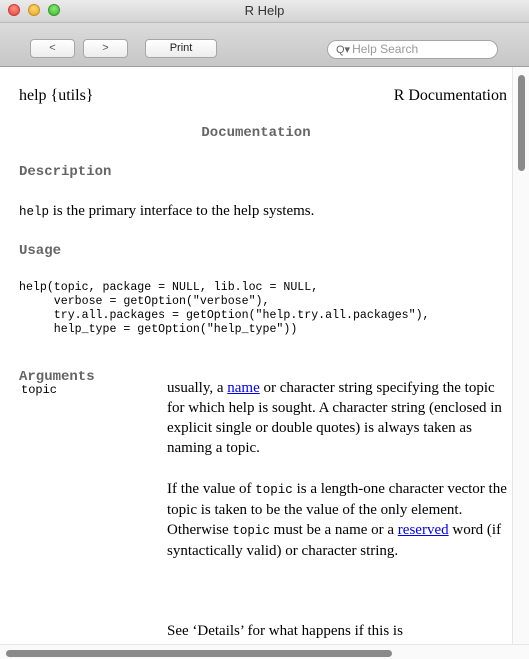 The height and width of the screenshot is (659, 529). I want to click on title-bar: R Help, so click(264, 11).